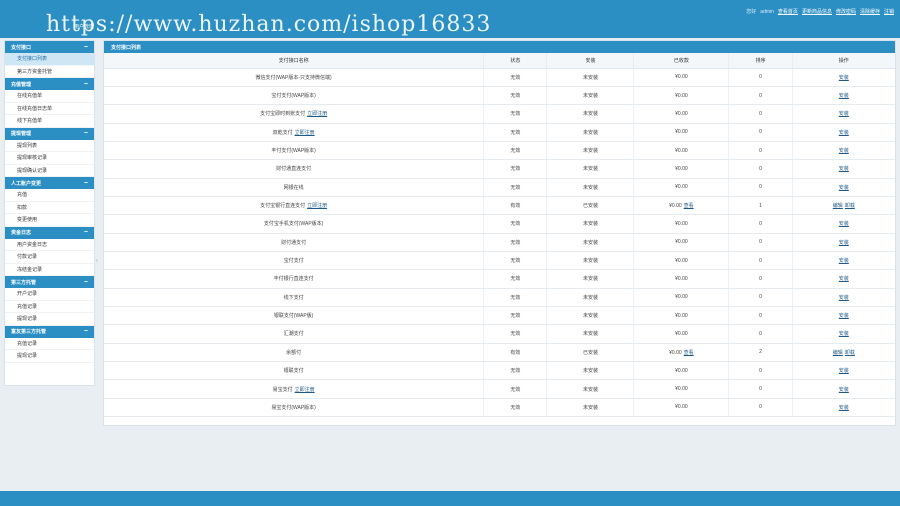 This screenshot has height=506, width=900. What do you see at coordinates (49, 195) in the screenshot?
I see `sidebar-item: 充值` at bounding box center [49, 195].